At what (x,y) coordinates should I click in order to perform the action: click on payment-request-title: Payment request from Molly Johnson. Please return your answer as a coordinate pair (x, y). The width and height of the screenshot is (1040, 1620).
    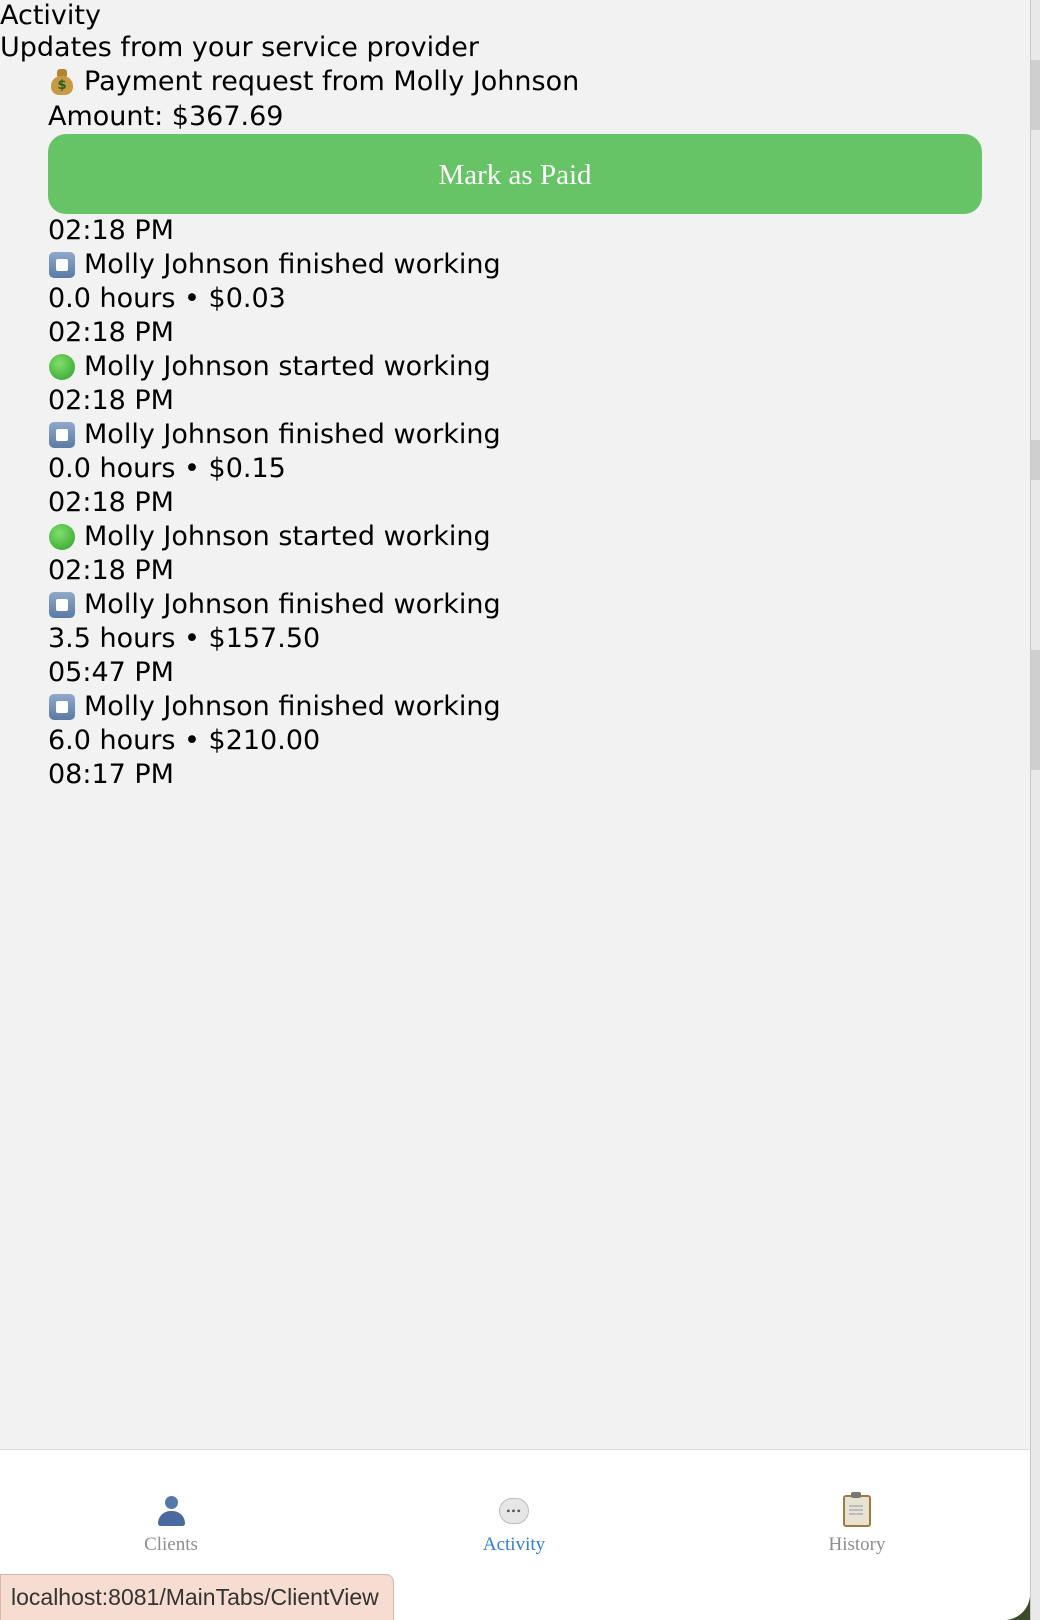
    Looking at the image, I should click on (332, 81).